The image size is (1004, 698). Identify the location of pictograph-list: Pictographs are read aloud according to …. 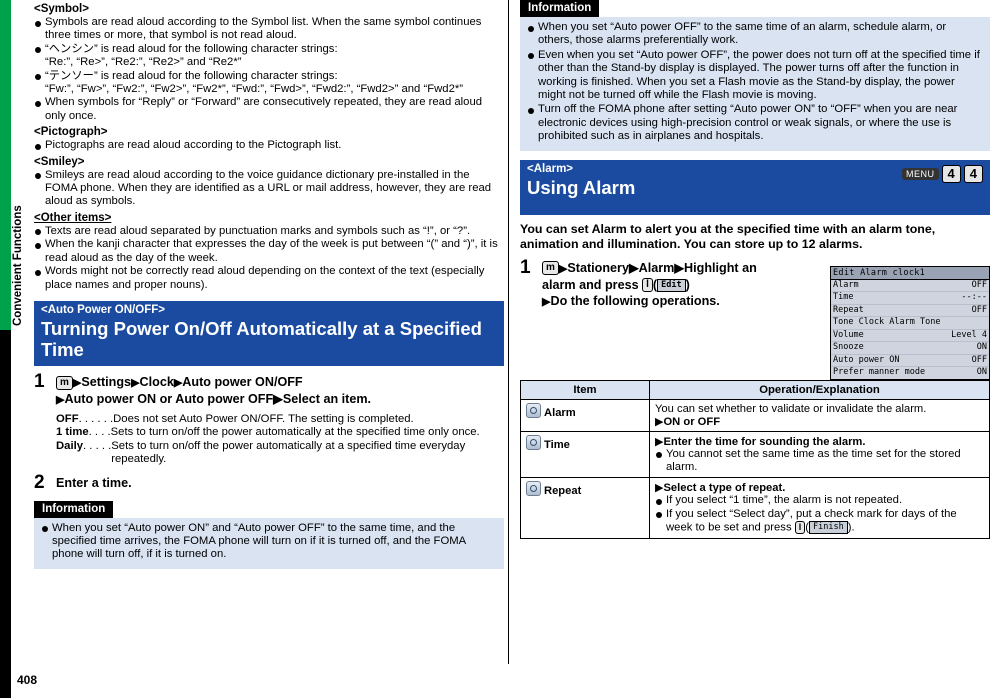
(269, 145).